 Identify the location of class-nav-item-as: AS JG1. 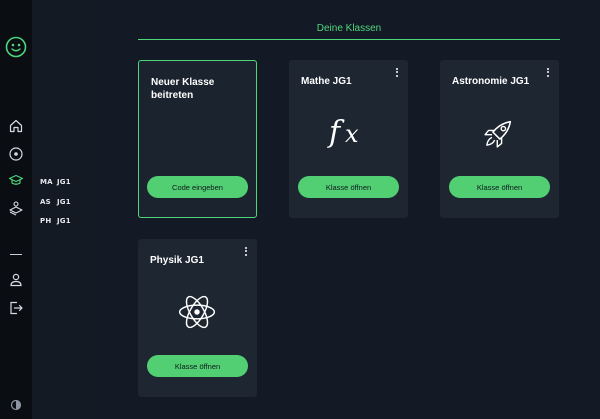
(55, 202).